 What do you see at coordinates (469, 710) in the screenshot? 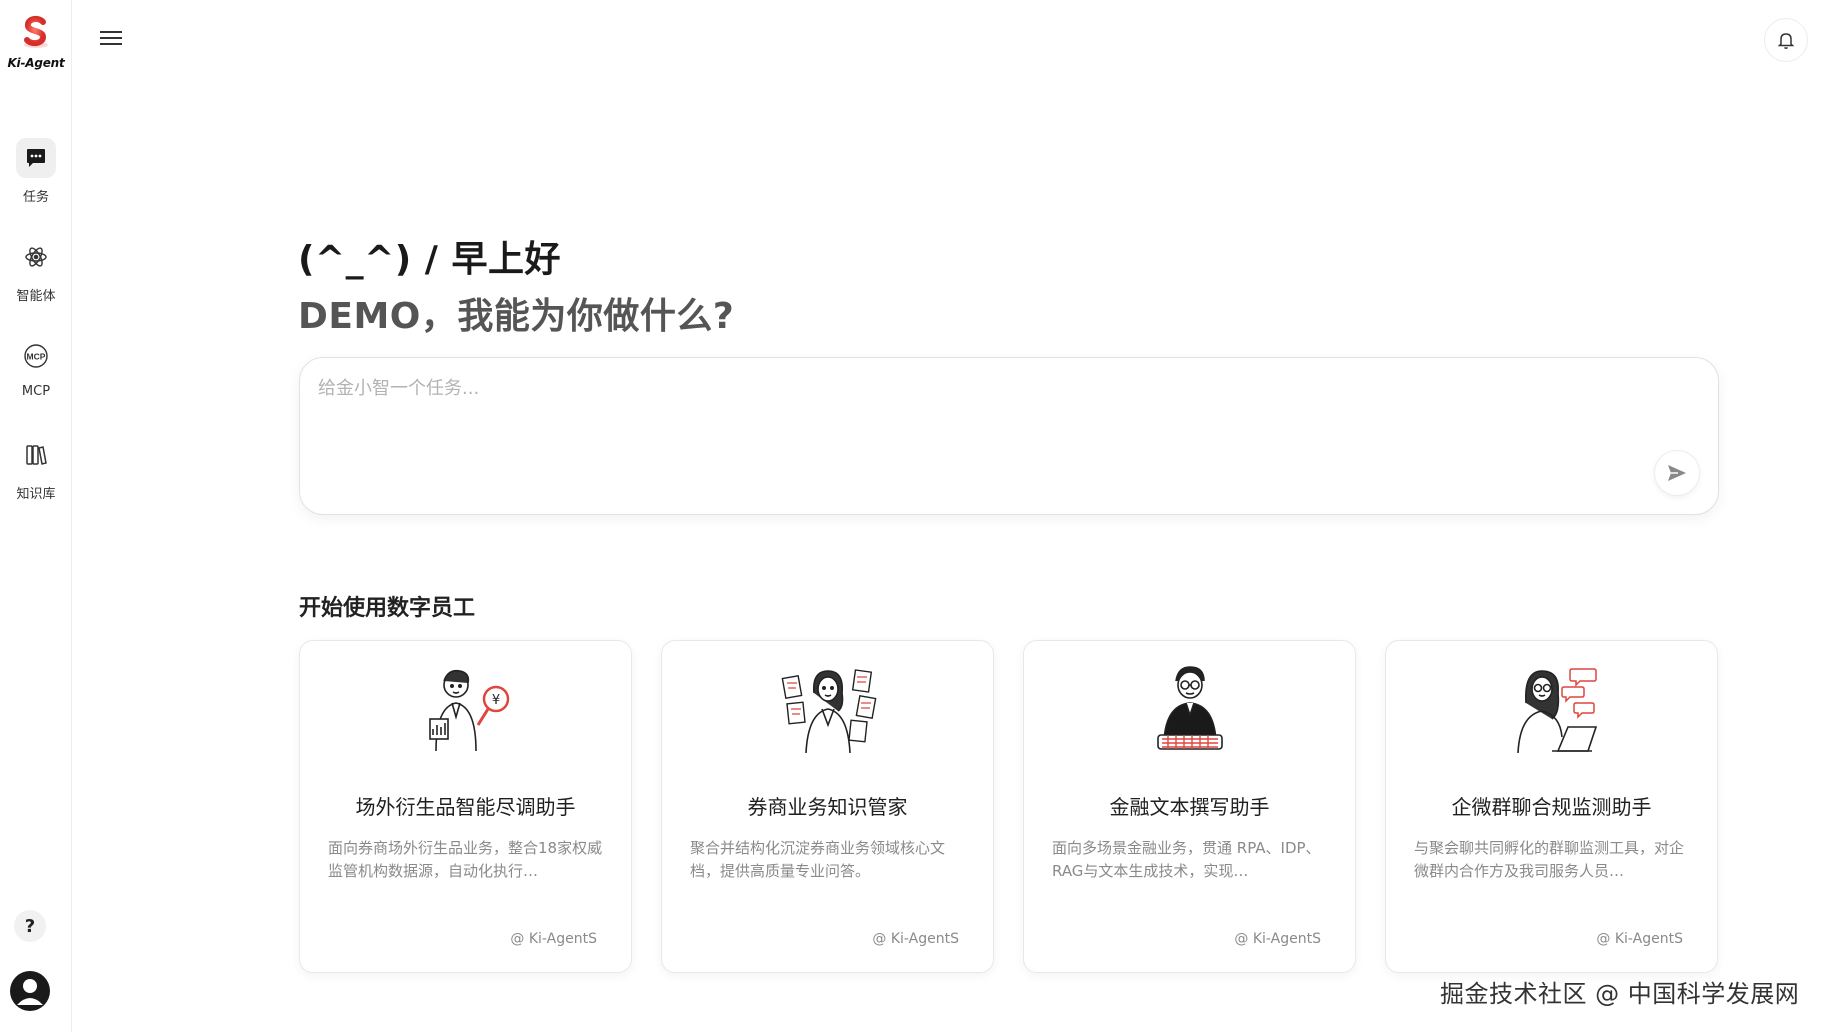
I see `analyst-illustration: ¥` at bounding box center [469, 710].